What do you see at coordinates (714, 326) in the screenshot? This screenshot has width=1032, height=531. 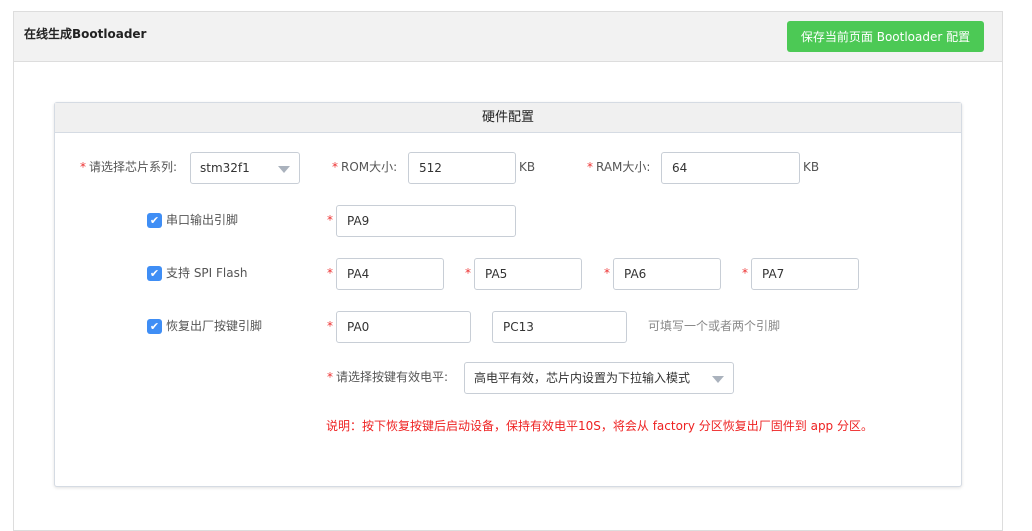 I see `factory-pin-hint: 可填写一个或者两个引脚` at bounding box center [714, 326].